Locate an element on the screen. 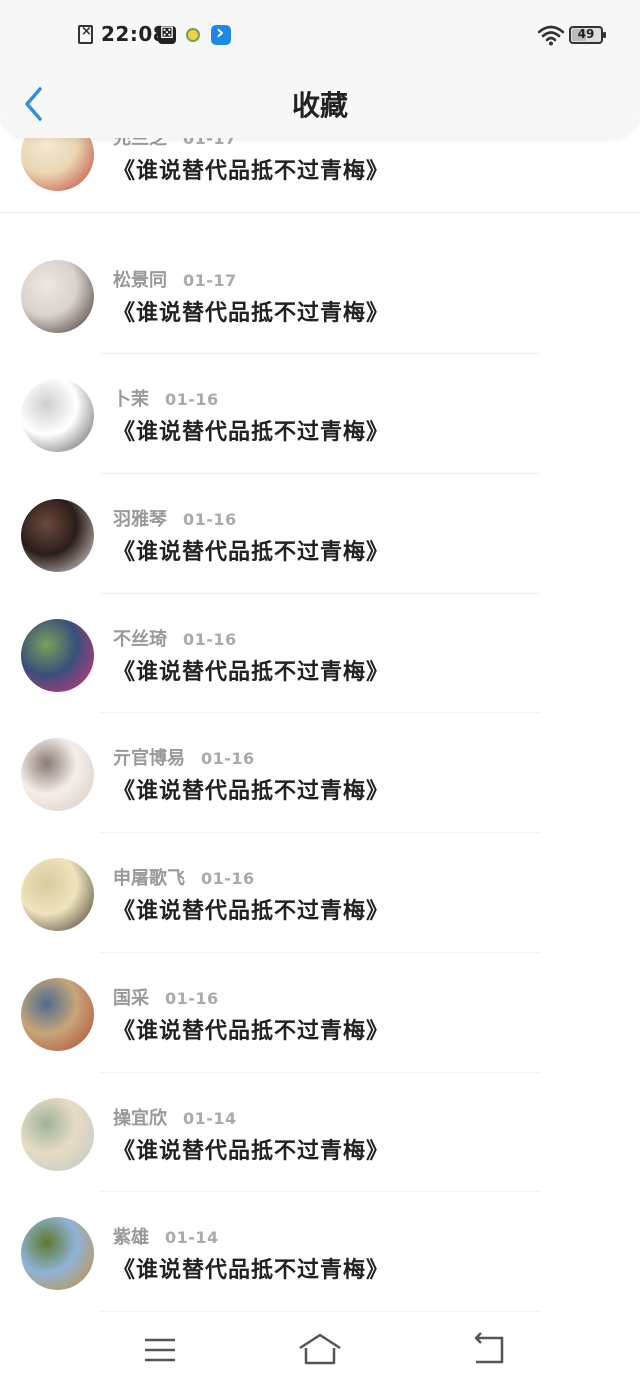  favorite-row: 松景同 01-17 《谁说替代品抵不过青梅》 is located at coordinates (320, 298).